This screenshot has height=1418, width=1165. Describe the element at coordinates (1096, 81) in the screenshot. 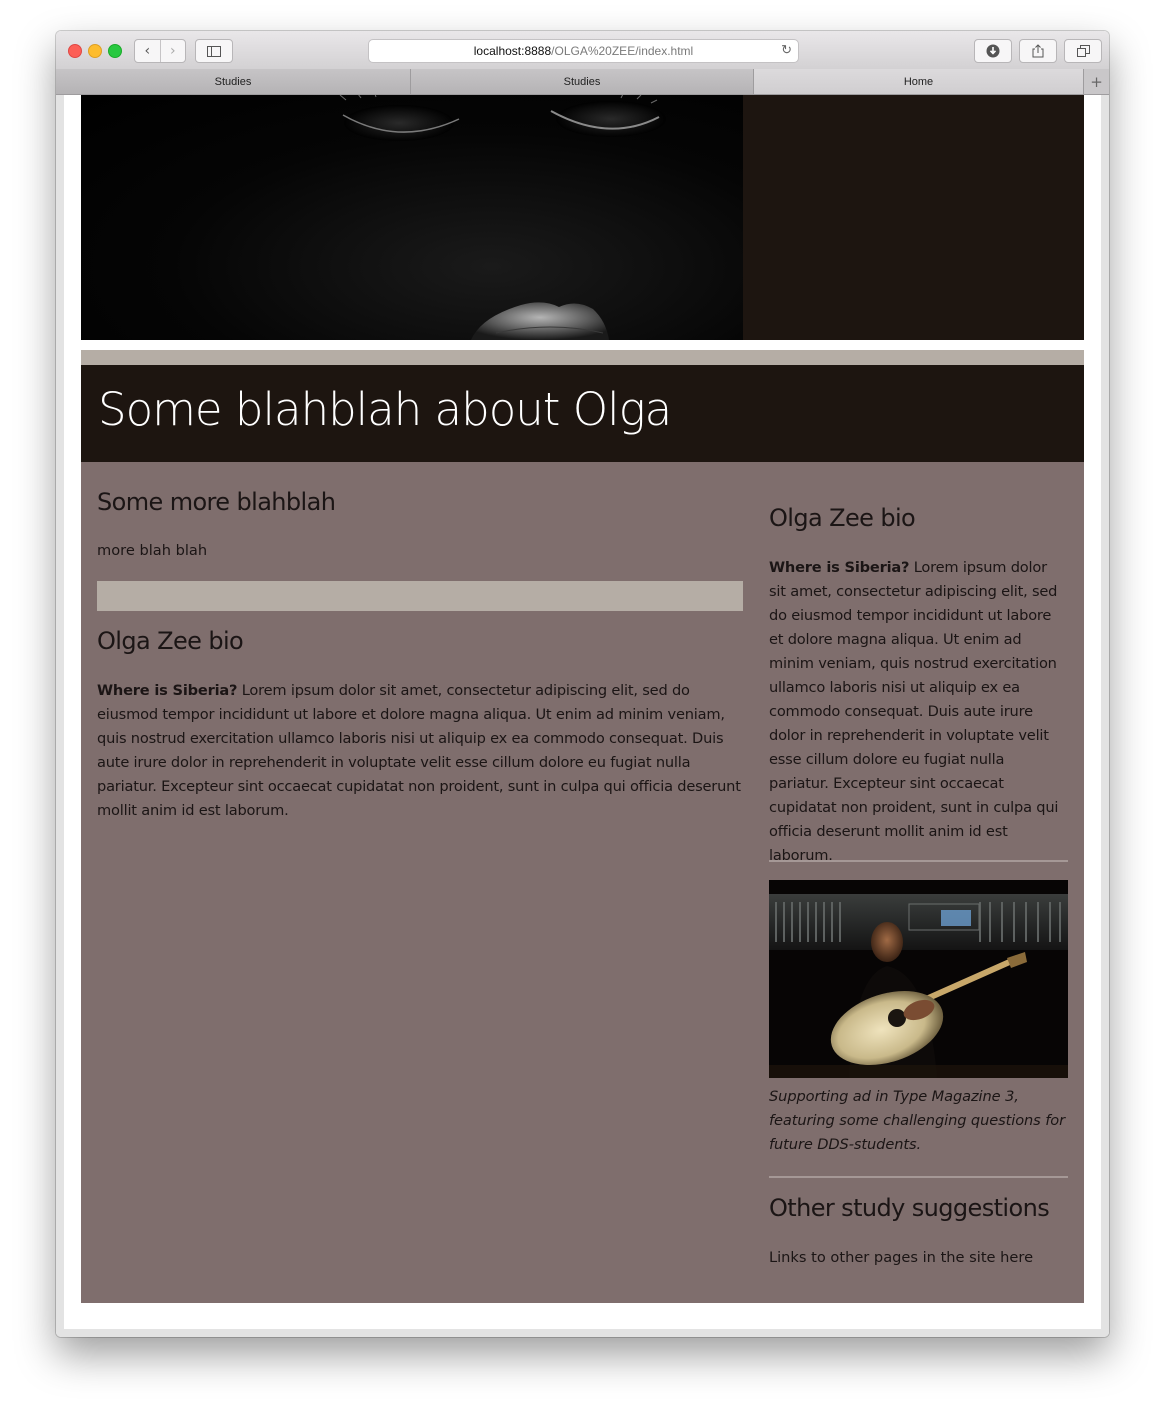

I see `plus-icon: +` at that location.